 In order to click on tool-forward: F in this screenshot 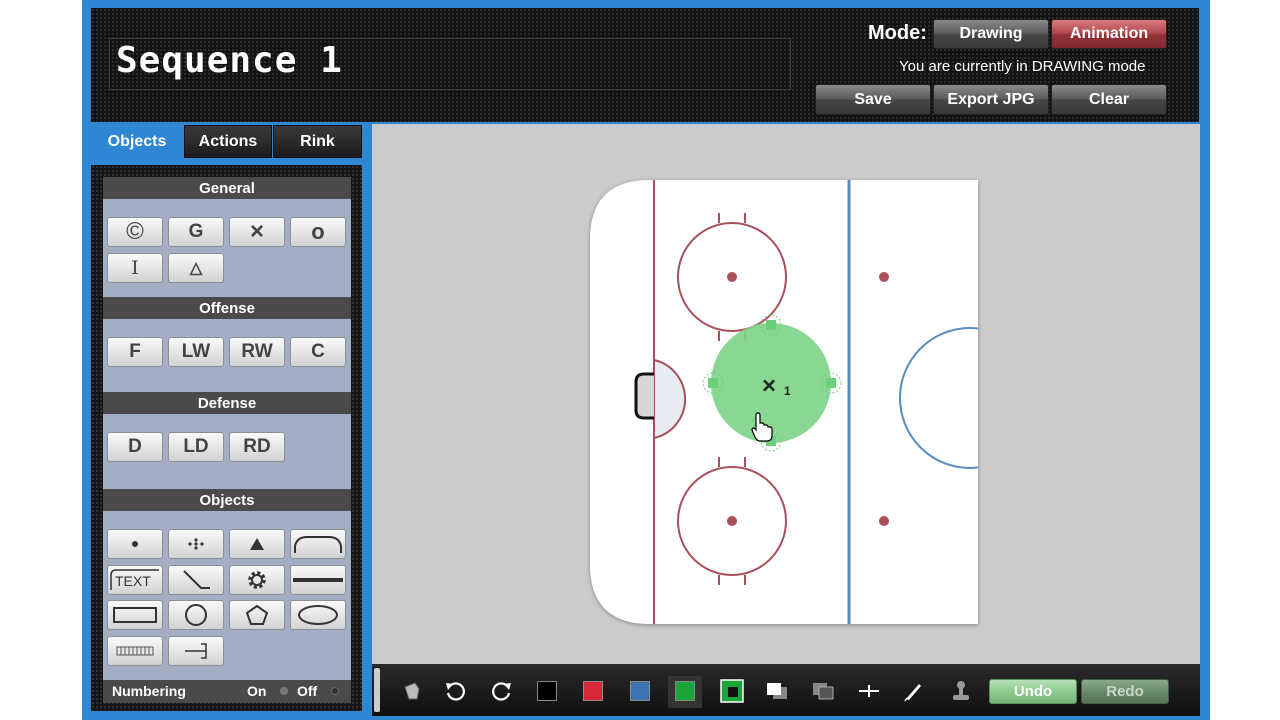, I will do `click(135, 352)`.